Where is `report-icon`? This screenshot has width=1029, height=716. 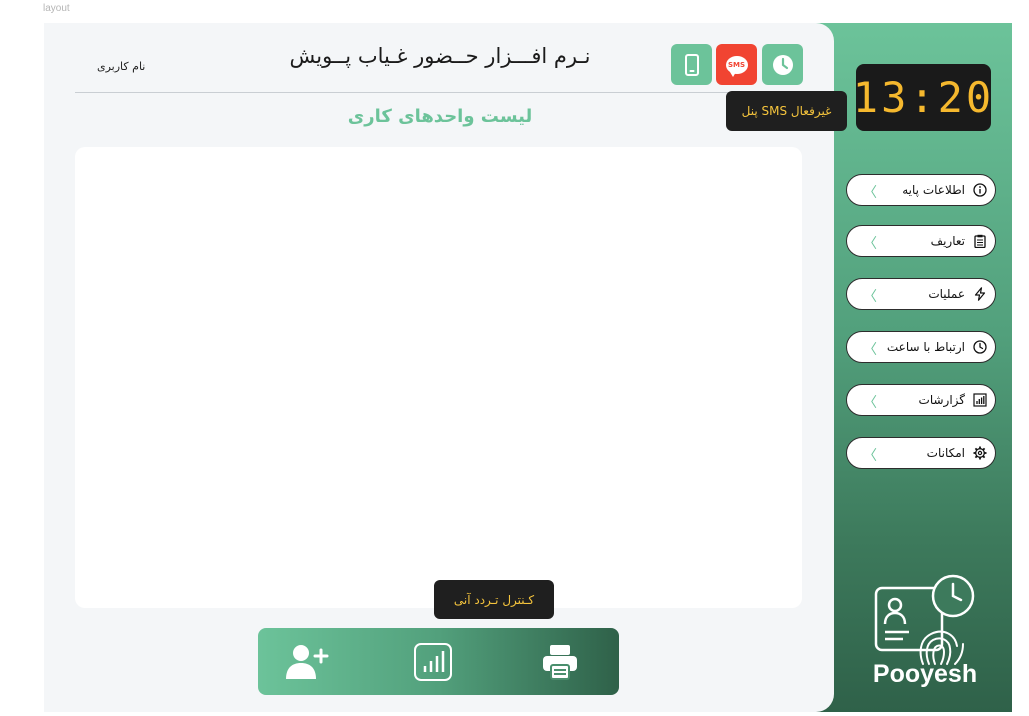
report-icon is located at coordinates (980, 400).